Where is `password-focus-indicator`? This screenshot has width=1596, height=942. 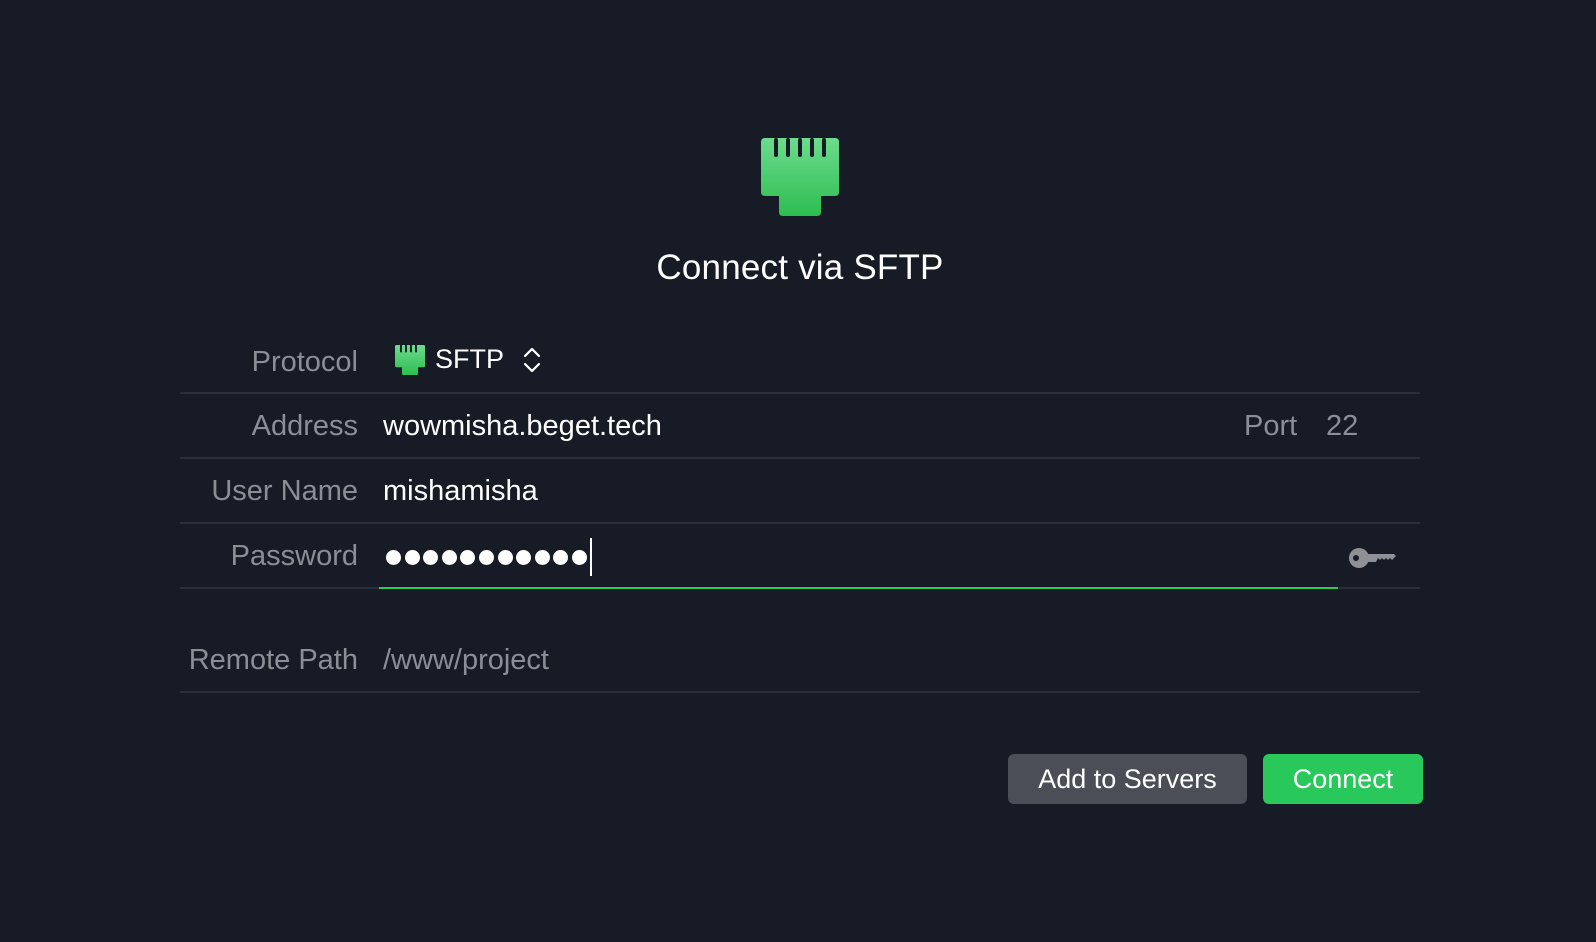 password-focus-indicator is located at coordinates (858, 588).